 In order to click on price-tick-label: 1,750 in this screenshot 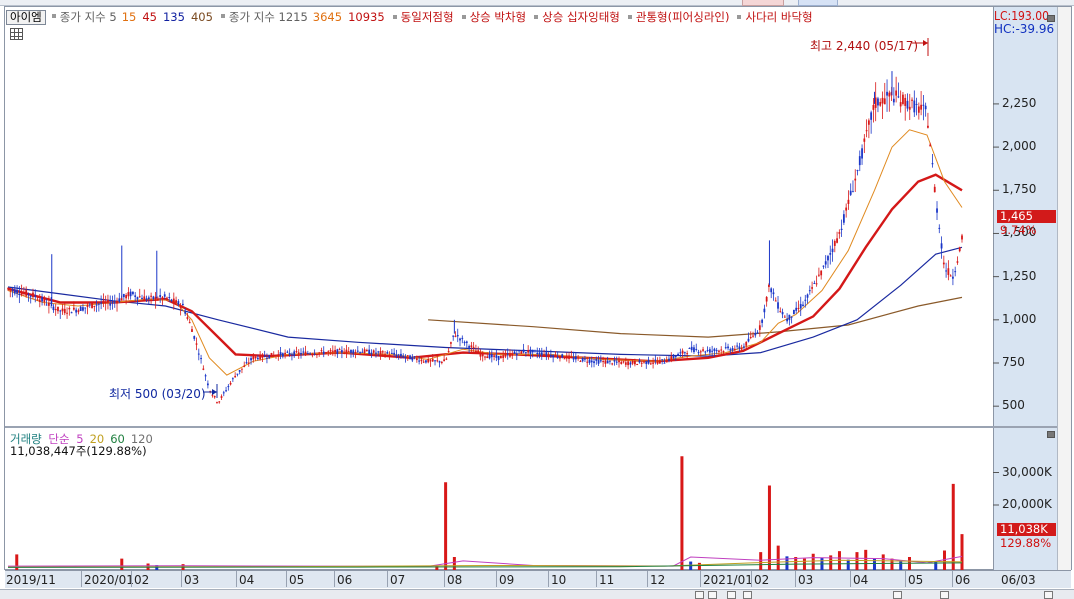, I will do `click(1019, 189)`.